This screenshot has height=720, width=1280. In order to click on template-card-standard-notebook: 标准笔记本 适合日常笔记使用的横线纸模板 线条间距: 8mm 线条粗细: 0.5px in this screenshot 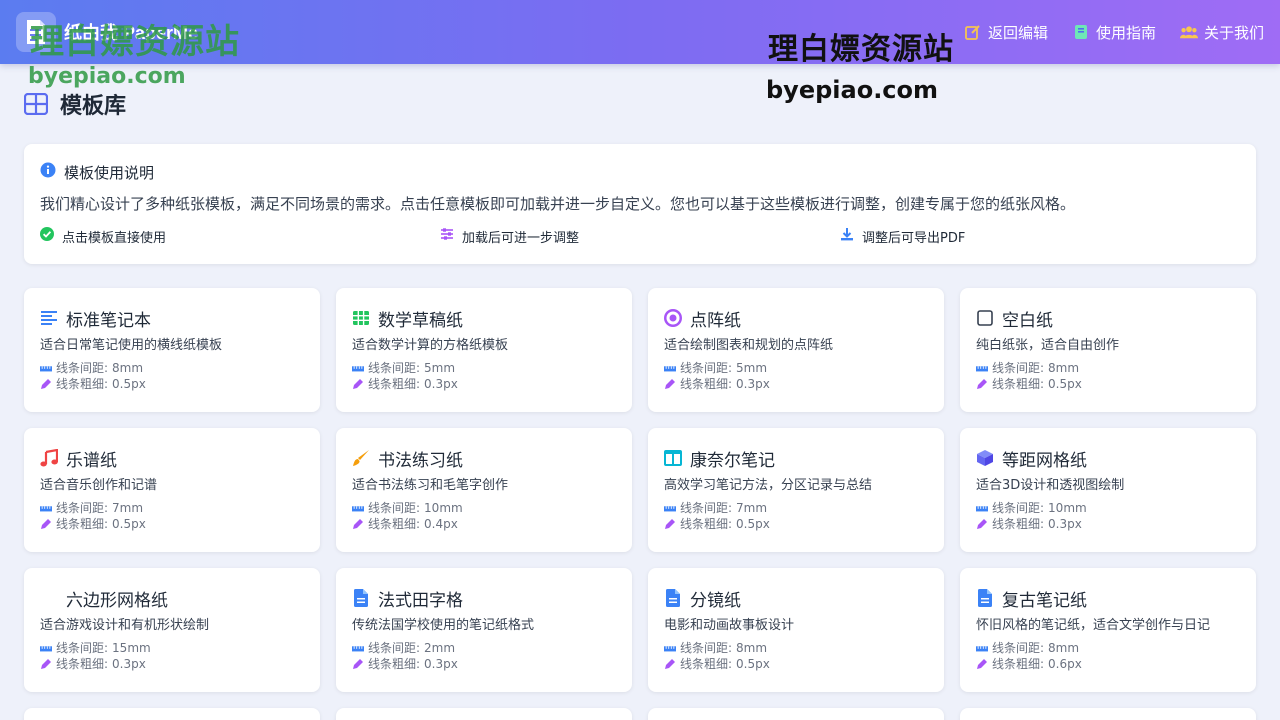, I will do `click(172, 350)`.